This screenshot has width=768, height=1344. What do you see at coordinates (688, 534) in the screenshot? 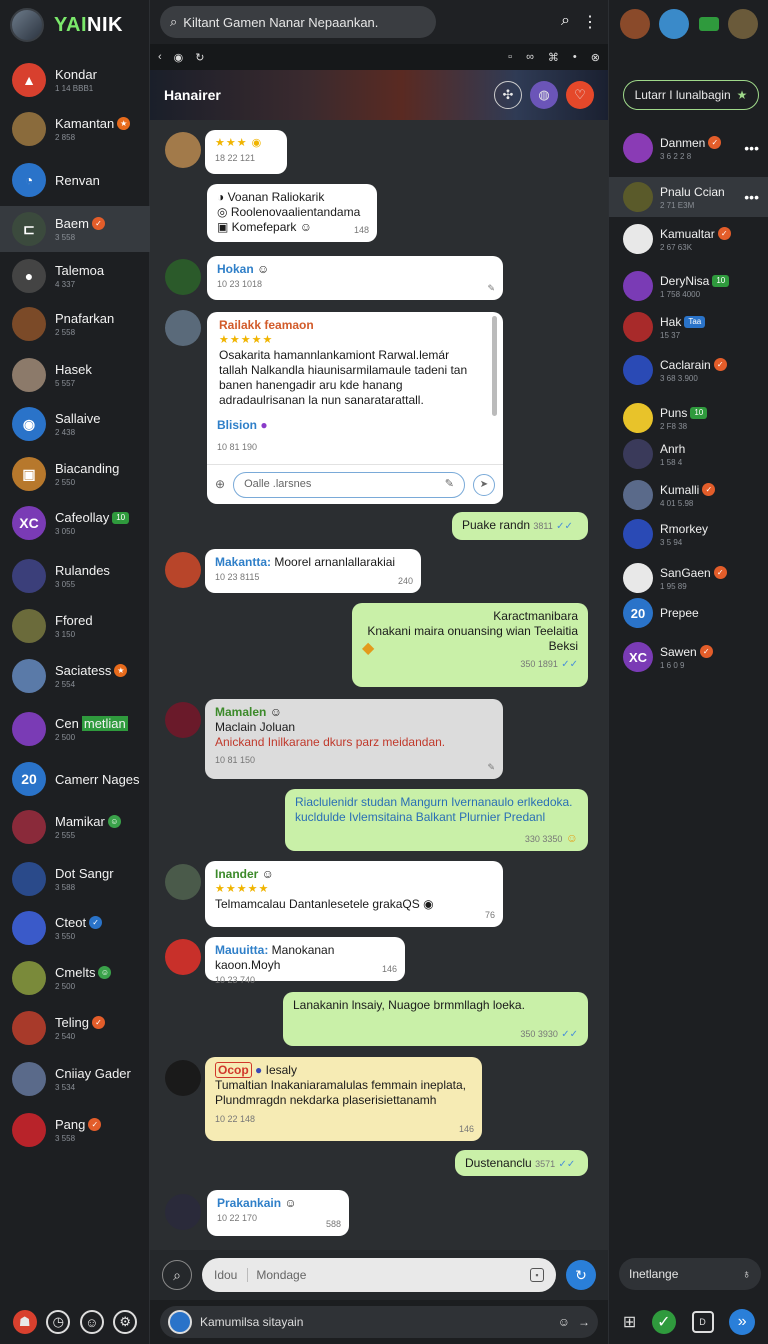
I see `contact-item: Rmorkey 3 5 94` at bounding box center [688, 534].